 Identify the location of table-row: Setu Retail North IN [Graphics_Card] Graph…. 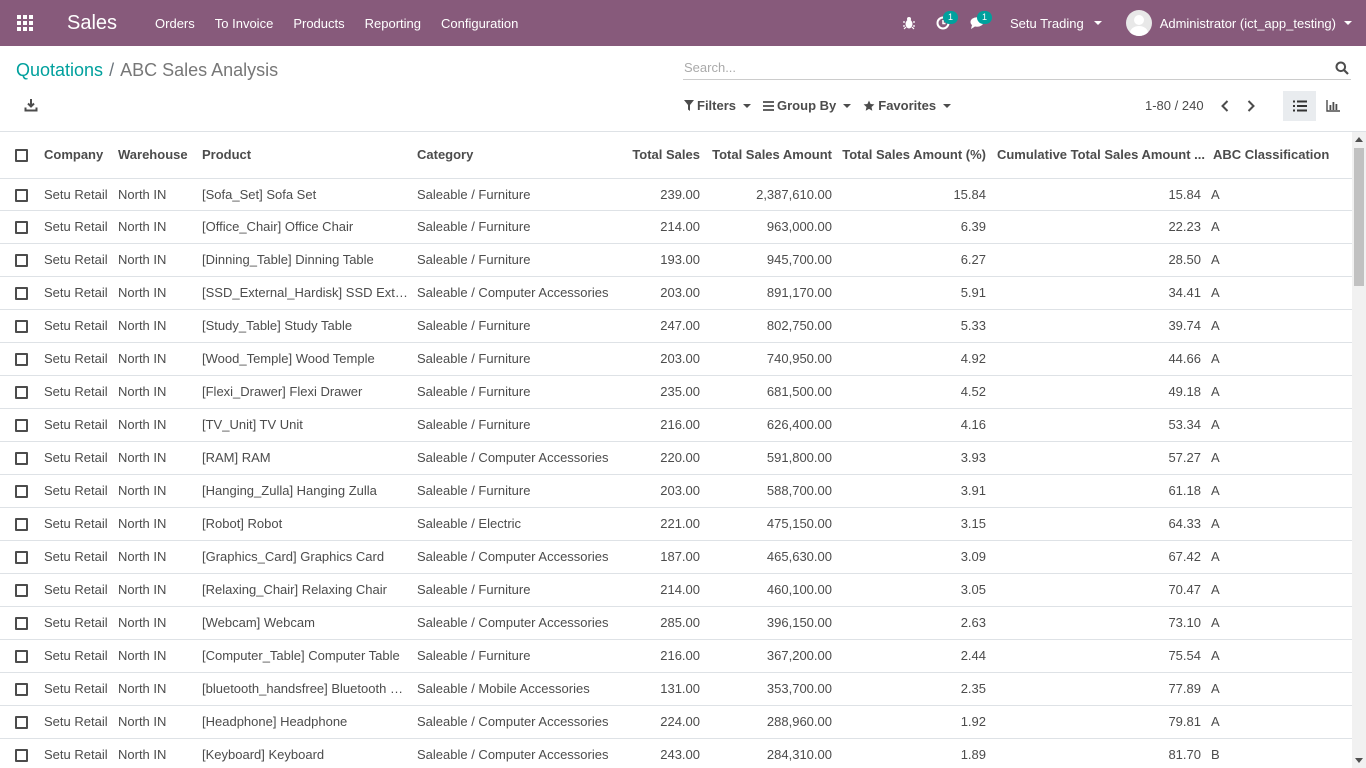
(676, 557).